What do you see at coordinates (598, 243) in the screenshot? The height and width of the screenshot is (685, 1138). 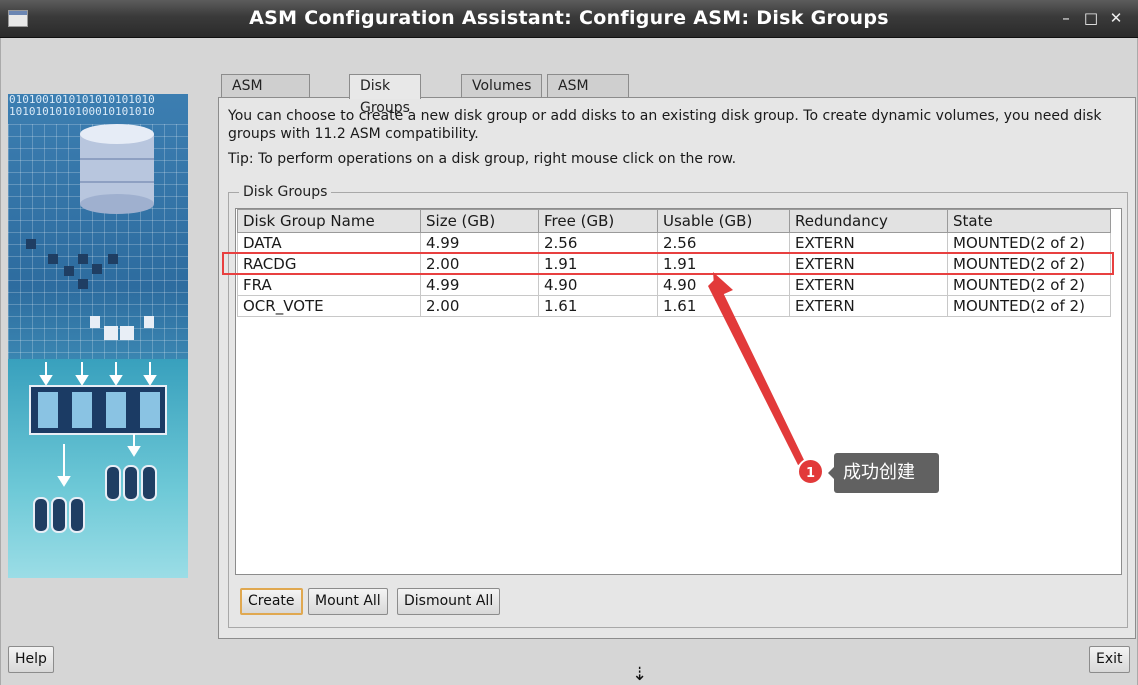 I see `cell-free: 2.56` at bounding box center [598, 243].